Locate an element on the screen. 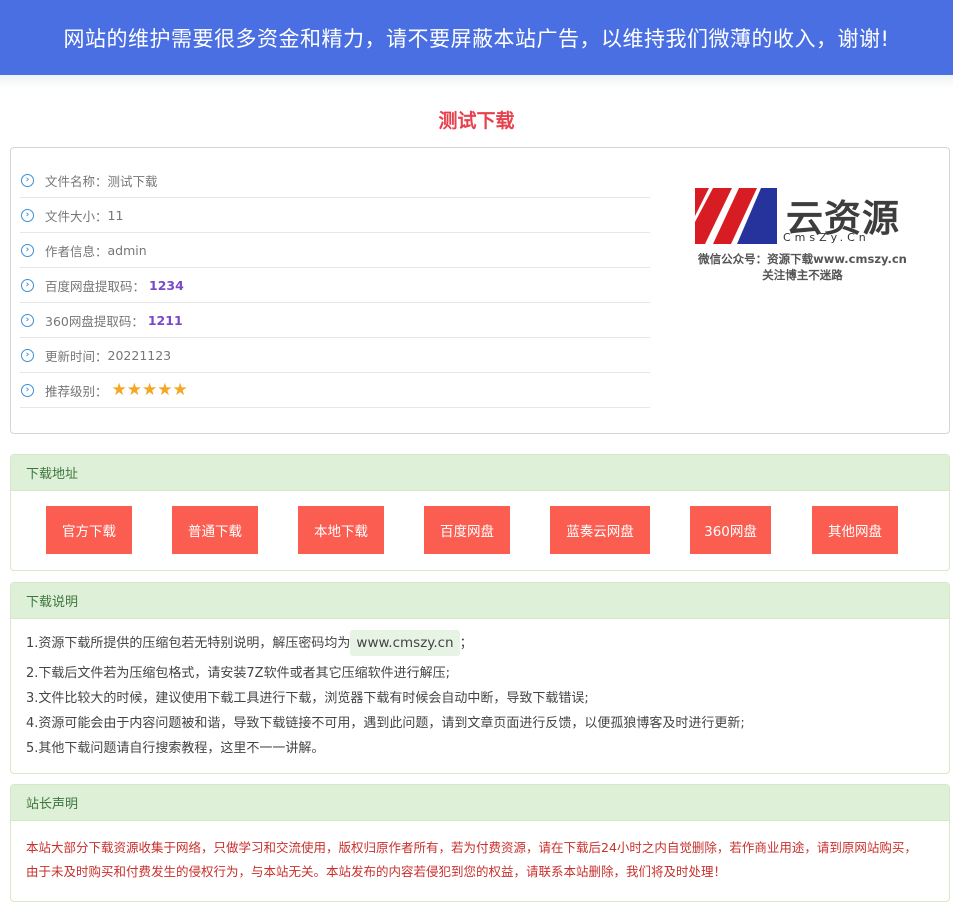  local-download-button: 本地下载 is located at coordinates (341, 530).